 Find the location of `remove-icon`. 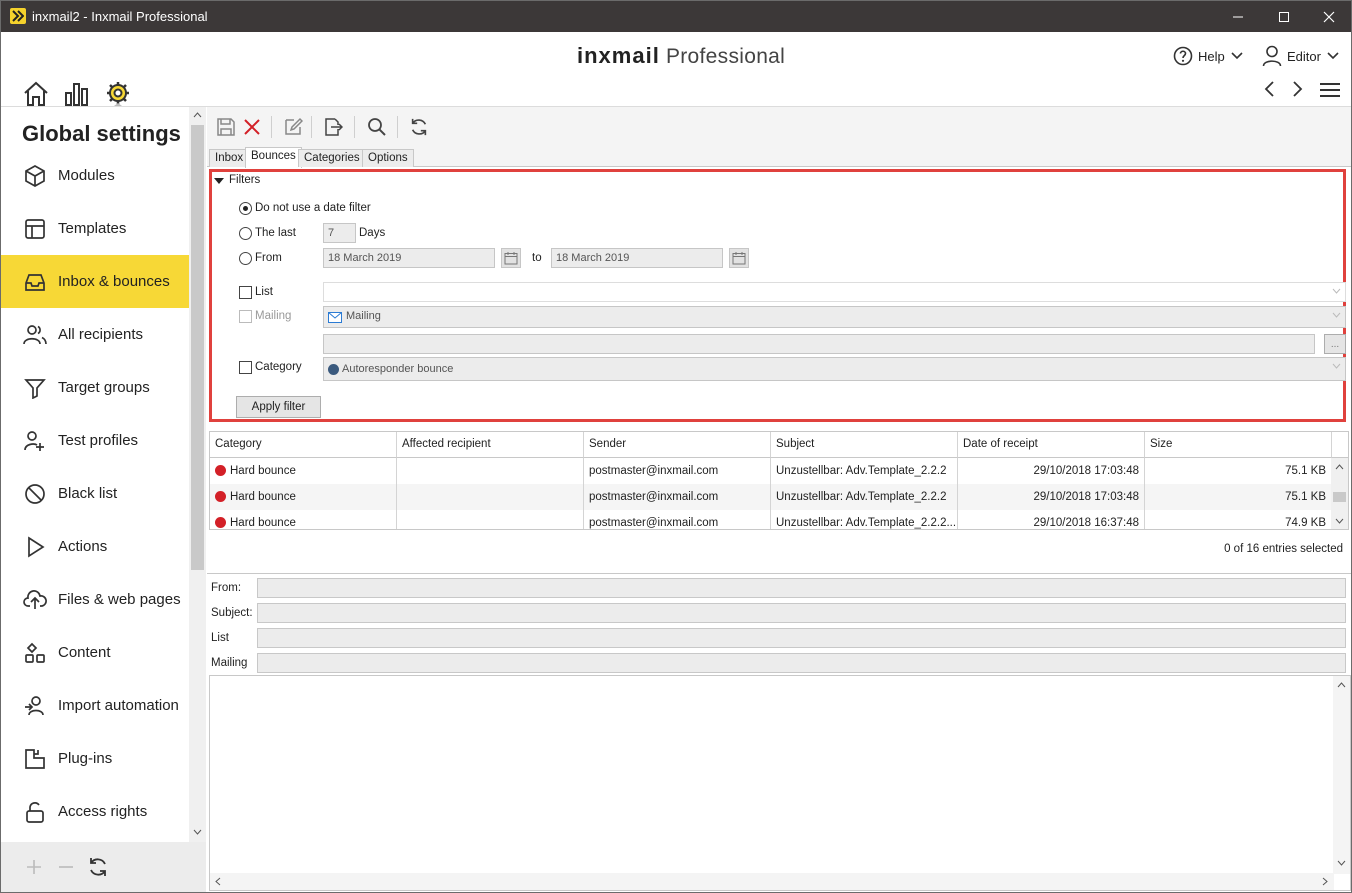

remove-icon is located at coordinates (66, 867).